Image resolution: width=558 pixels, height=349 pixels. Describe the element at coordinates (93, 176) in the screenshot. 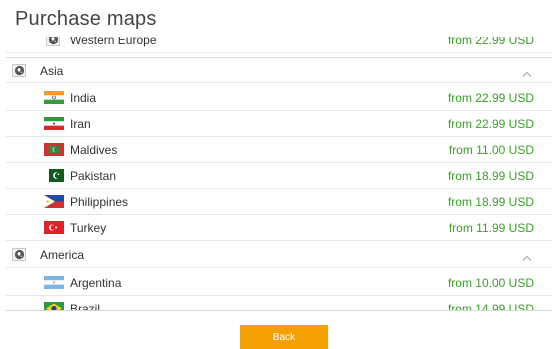

I see `country-name: Pakistan` at that location.